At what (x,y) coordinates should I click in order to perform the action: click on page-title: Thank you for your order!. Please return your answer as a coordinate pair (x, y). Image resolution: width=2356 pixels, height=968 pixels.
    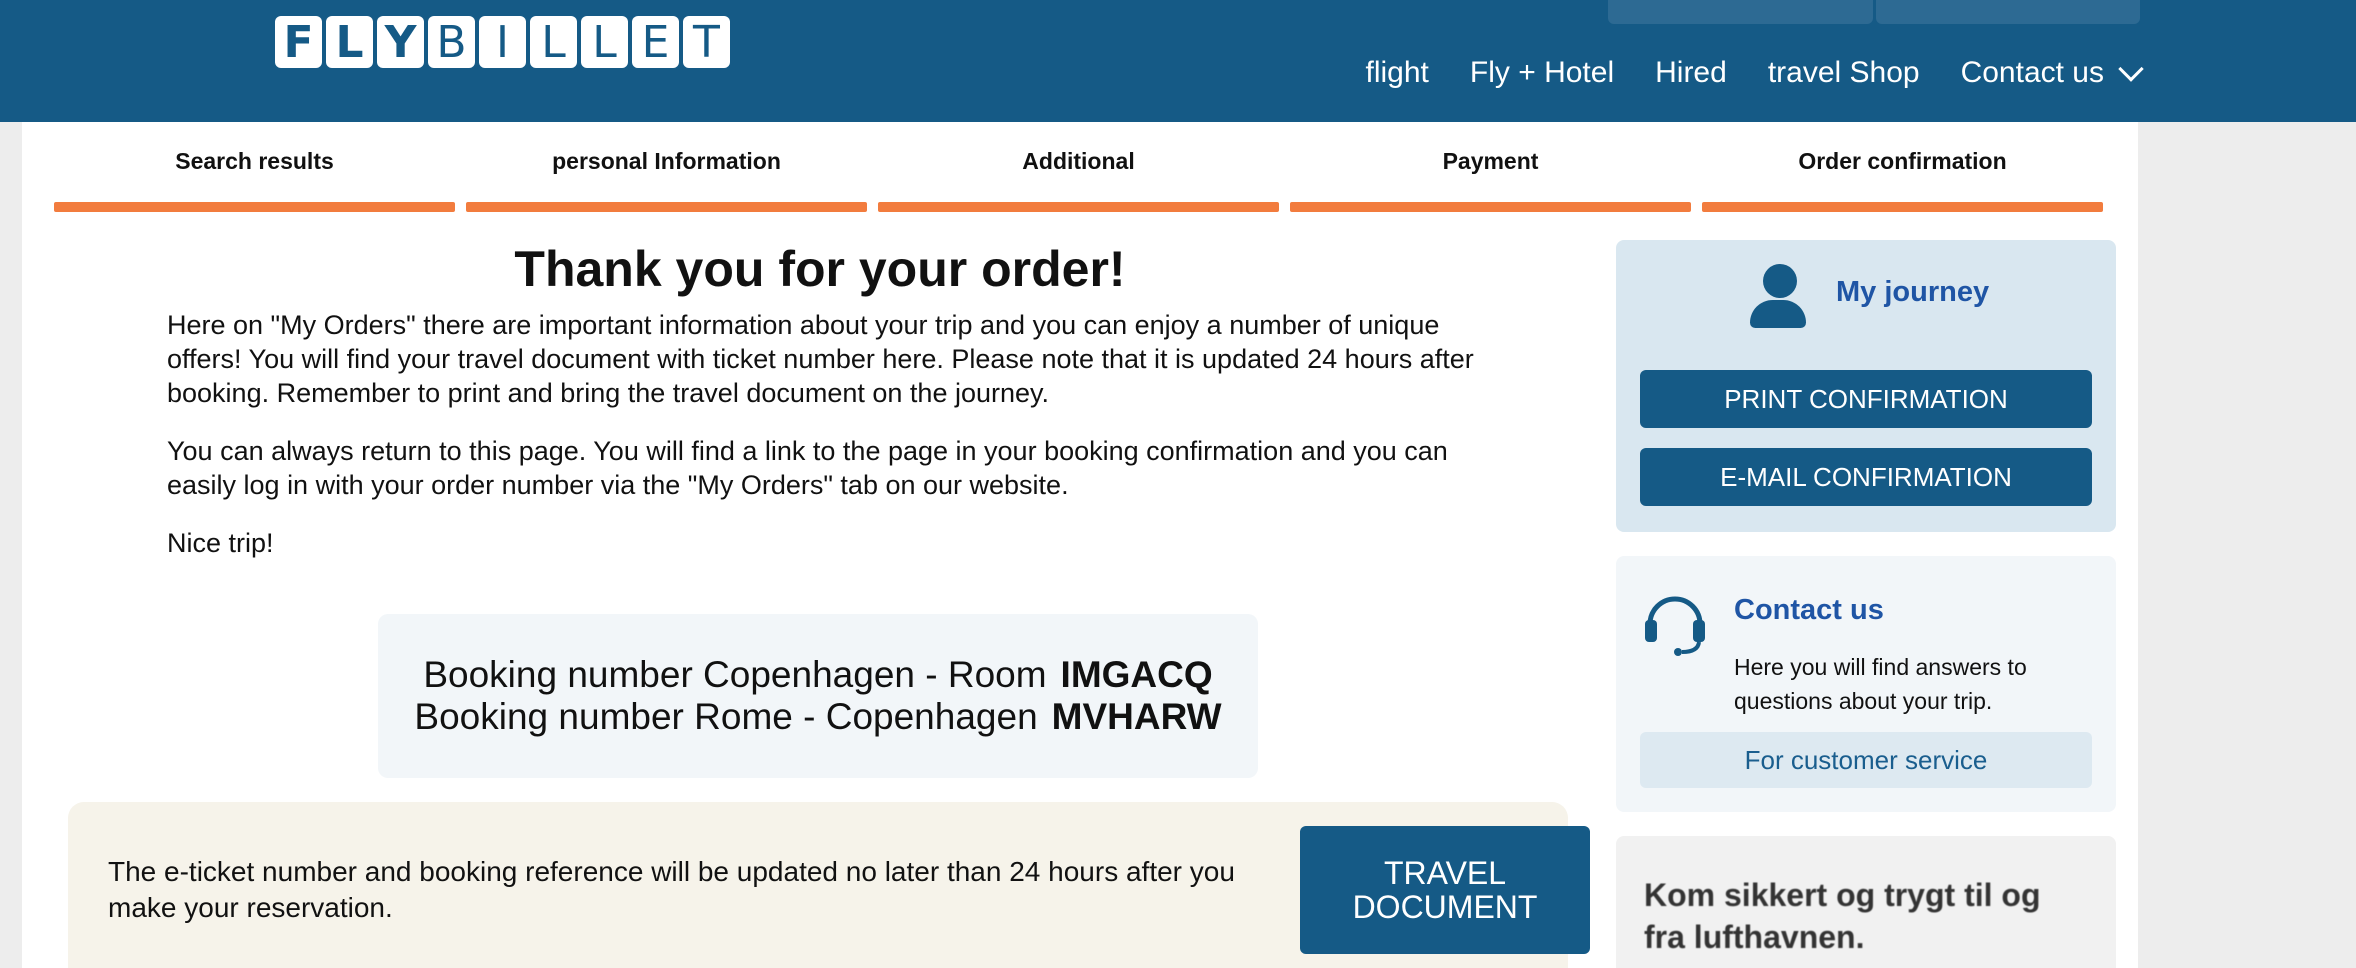
    Looking at the image, I should click on (820, 269).